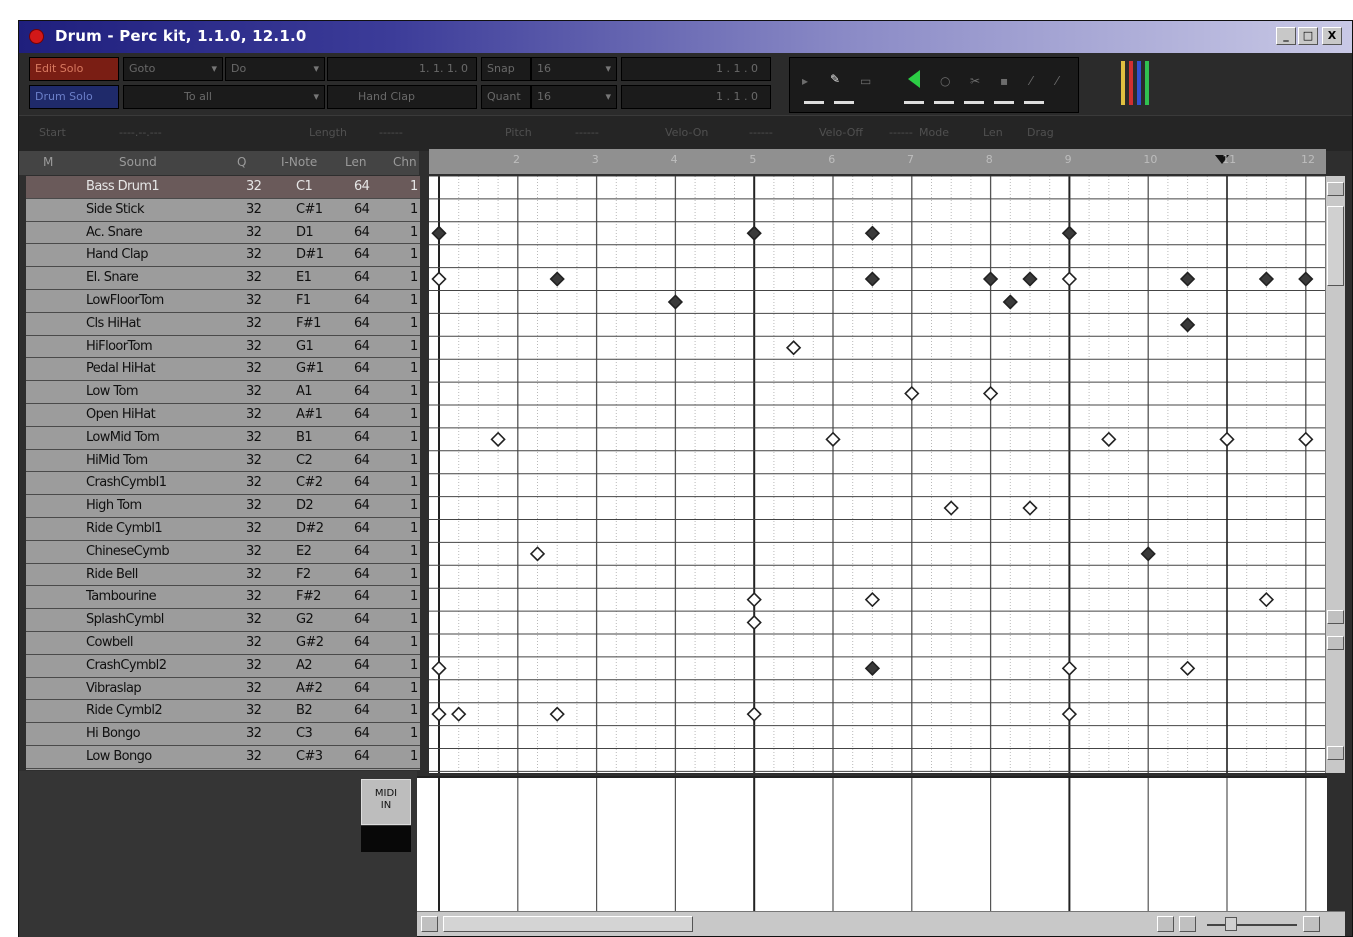  What do you see at coordinates (975, 81) in the screenshot?
I see `scissors-icon: ✂` at bounding box center [975, 81].